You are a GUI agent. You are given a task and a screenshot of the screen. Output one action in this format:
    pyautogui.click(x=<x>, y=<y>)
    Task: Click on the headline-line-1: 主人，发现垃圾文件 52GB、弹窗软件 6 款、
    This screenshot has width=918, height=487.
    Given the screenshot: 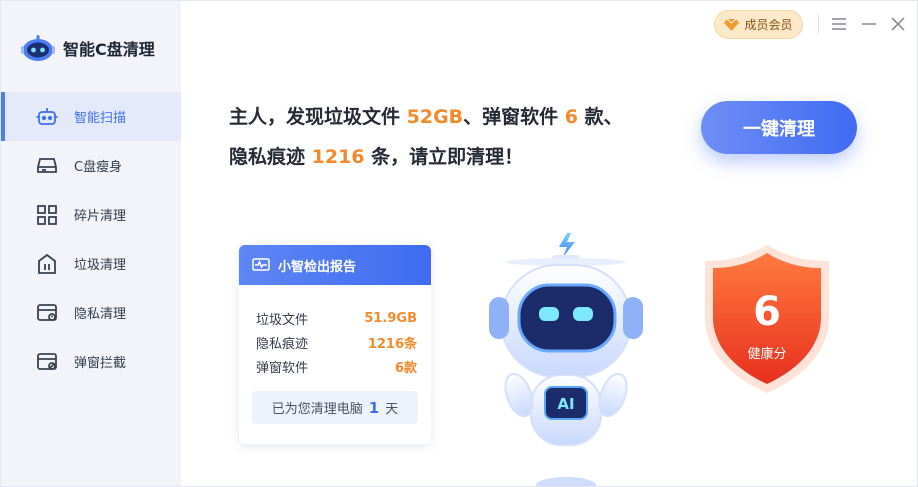 What is the action you would take?
    pyautogui.click(x=426, y=117)
    